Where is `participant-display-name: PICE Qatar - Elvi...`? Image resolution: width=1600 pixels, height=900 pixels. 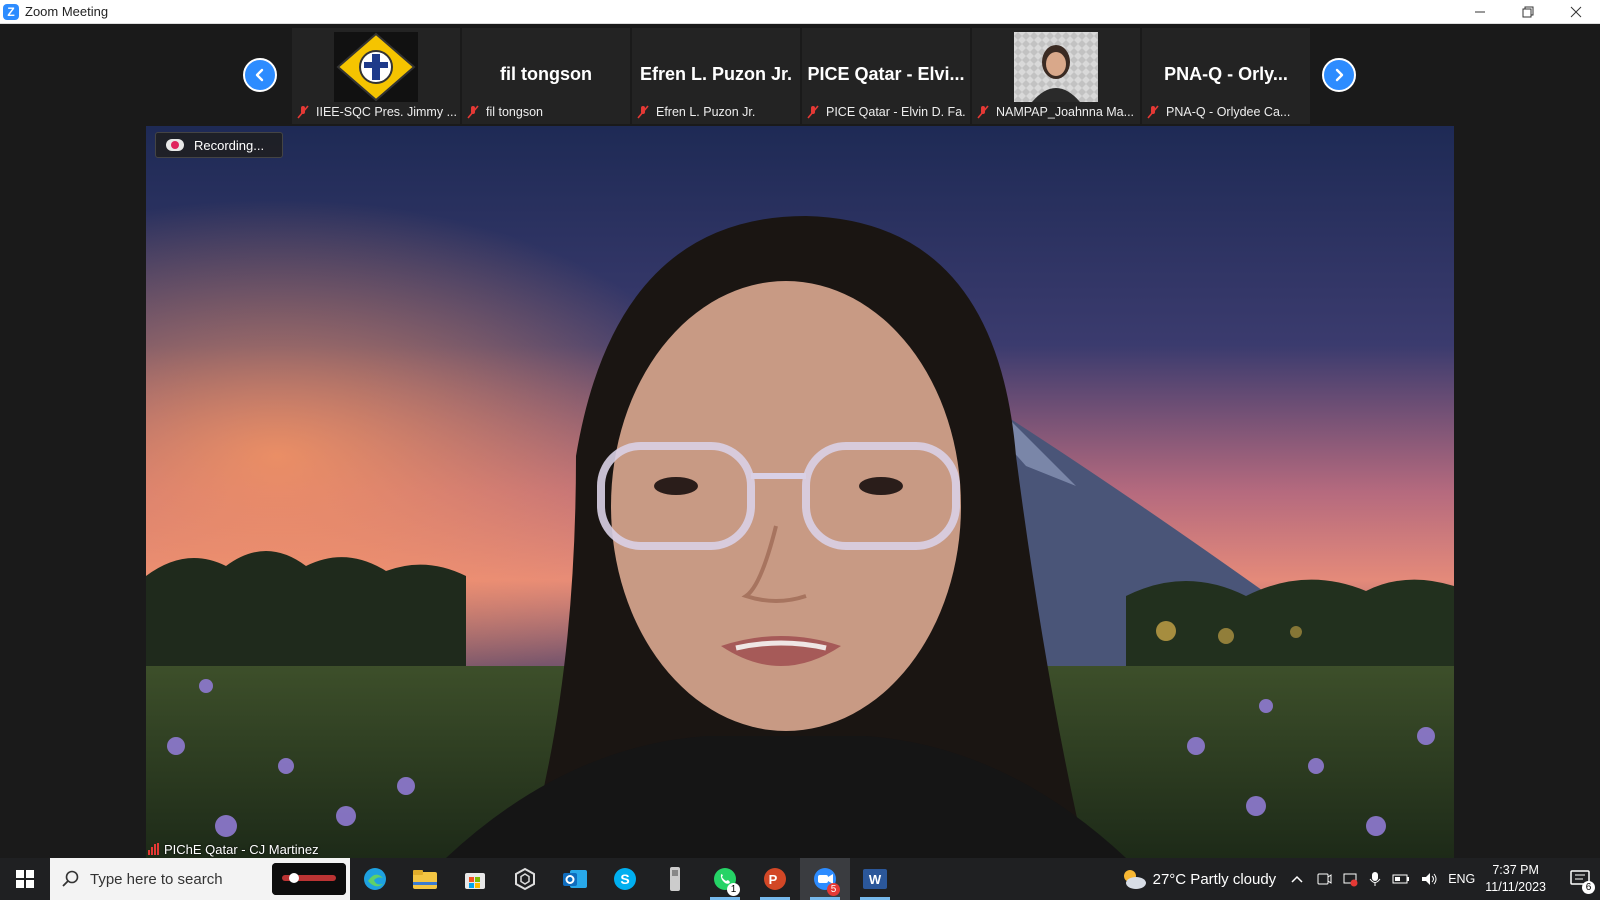 participant-display-name: PICE Qatar - Elvi... is located at coordinates (886, 74).